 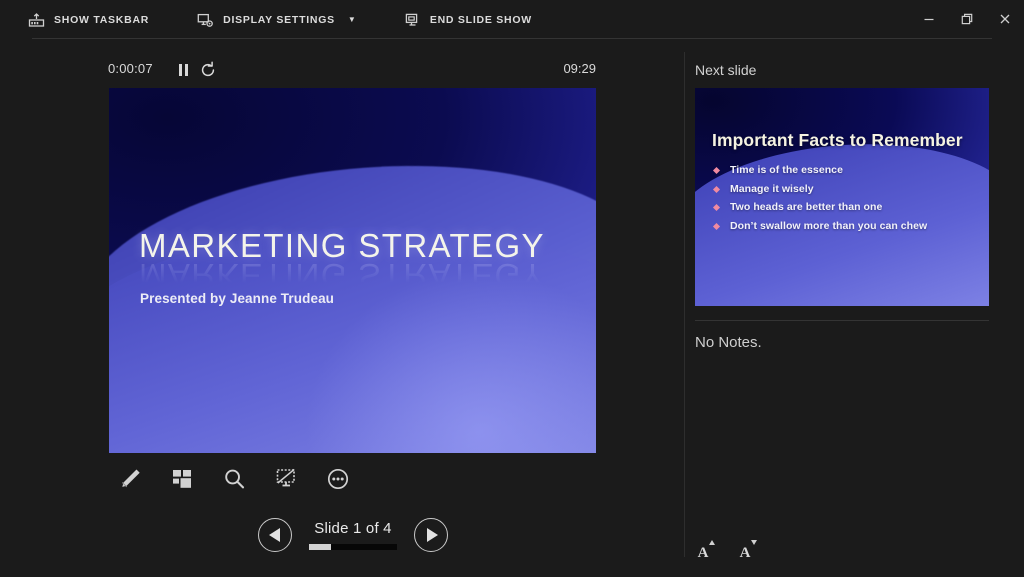 I want to click on display-settings-button: DISPLAY SETTINGS ▼, so click(x=282, y=20).